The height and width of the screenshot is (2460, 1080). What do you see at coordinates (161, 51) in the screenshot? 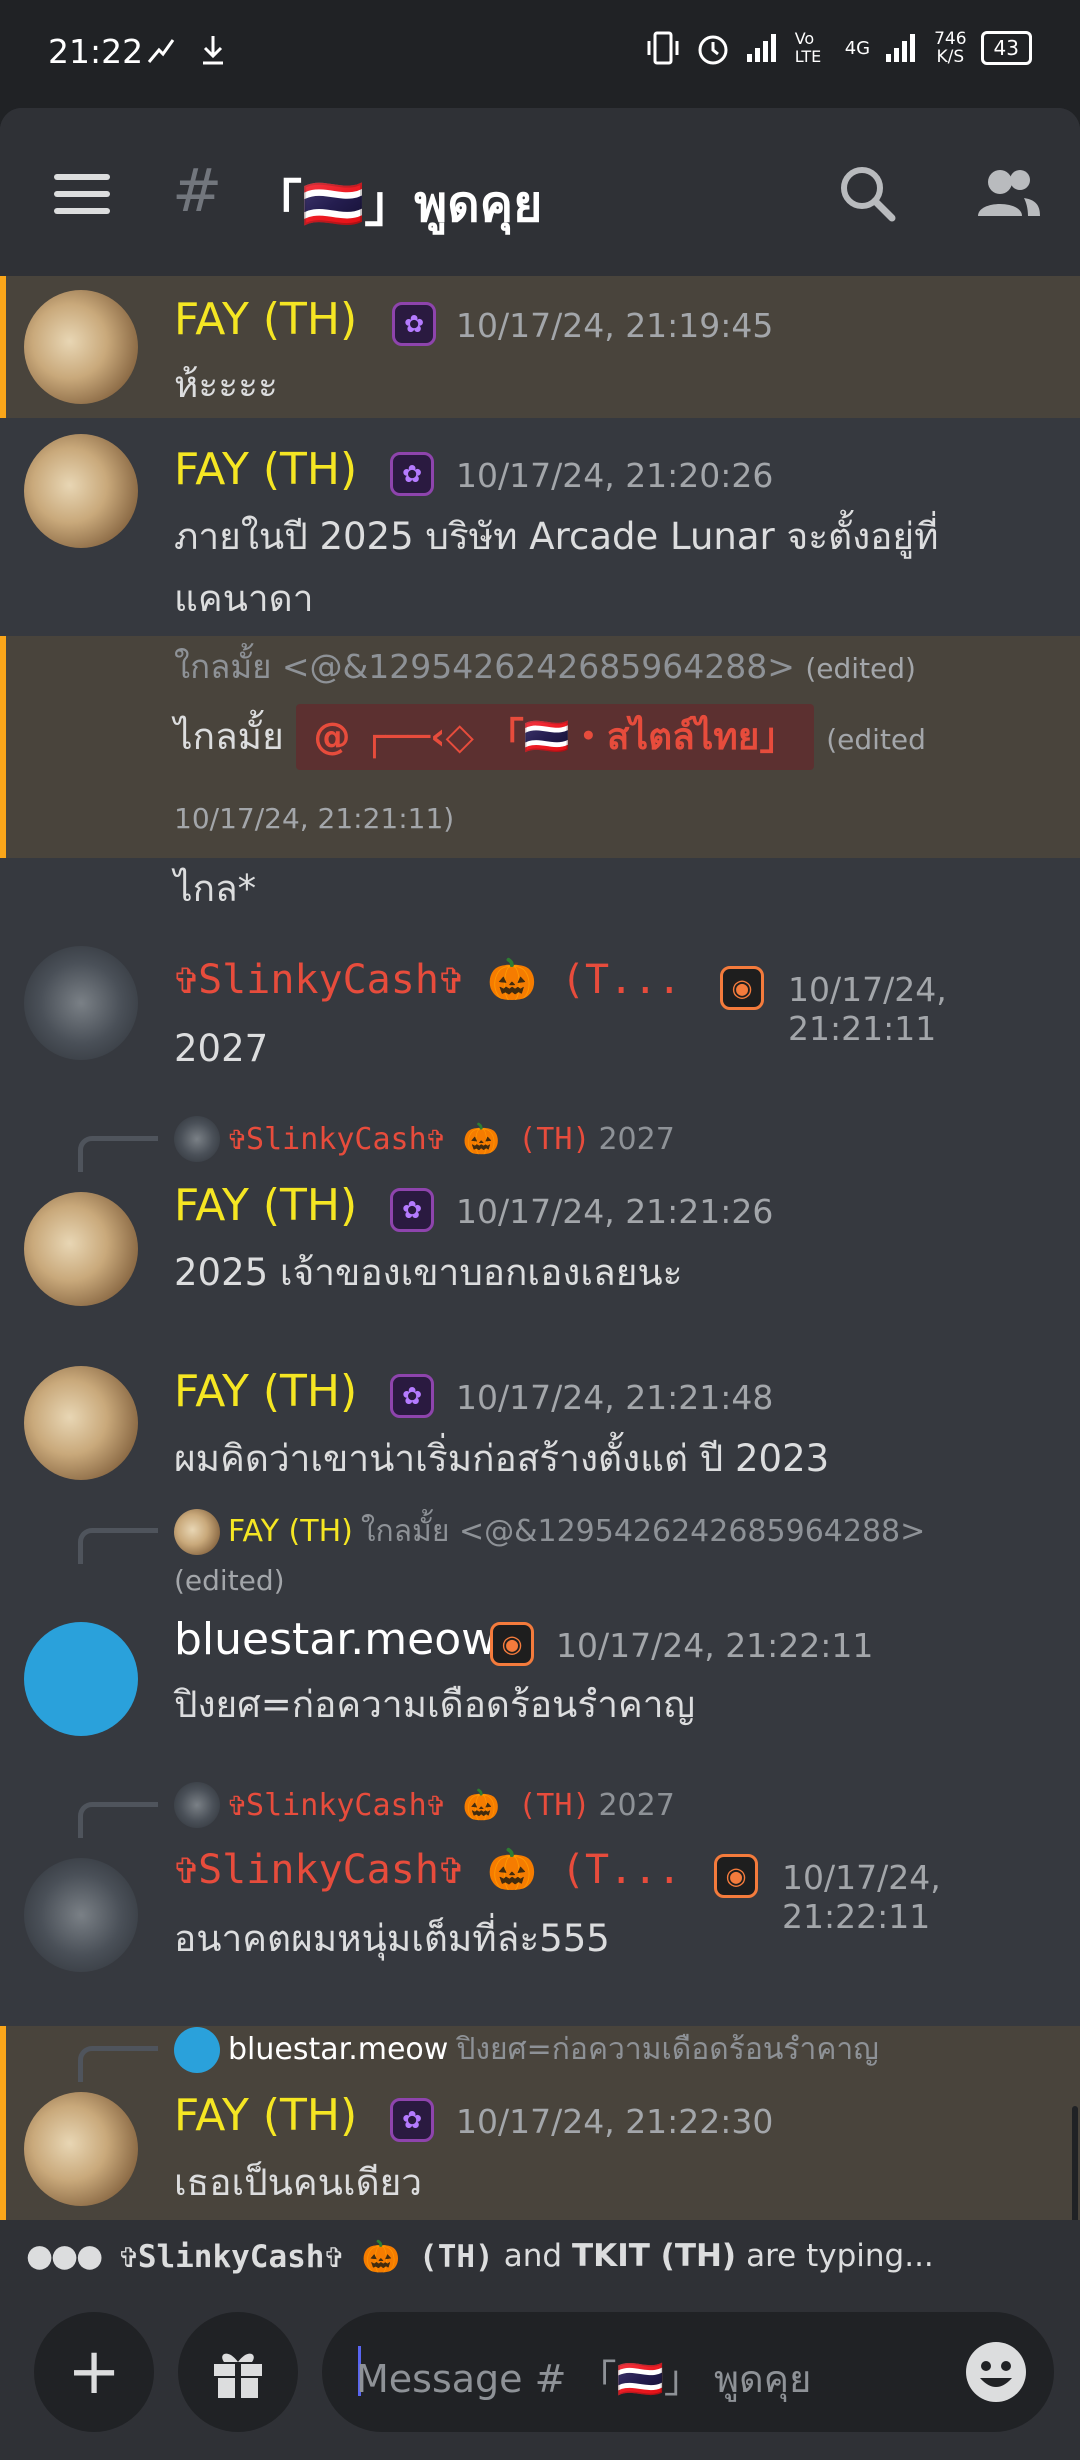
I see `activity-icon` at bounding box center [161, 51].